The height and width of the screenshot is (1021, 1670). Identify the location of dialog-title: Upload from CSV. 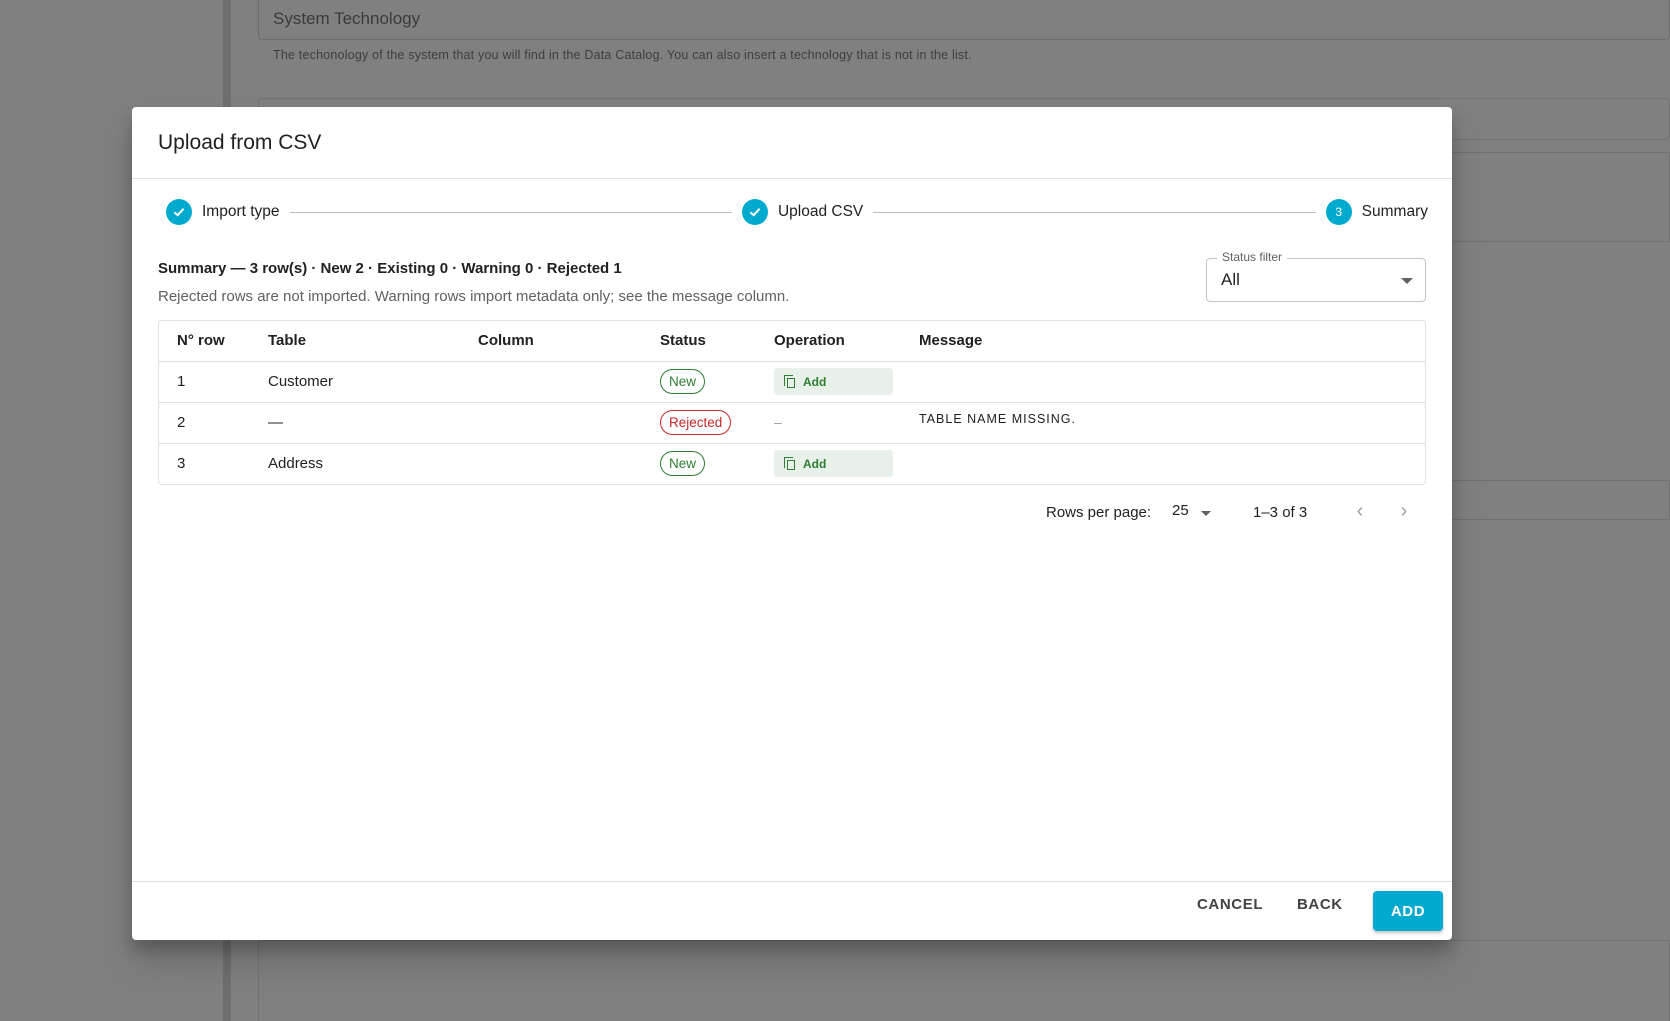
(240, 142).